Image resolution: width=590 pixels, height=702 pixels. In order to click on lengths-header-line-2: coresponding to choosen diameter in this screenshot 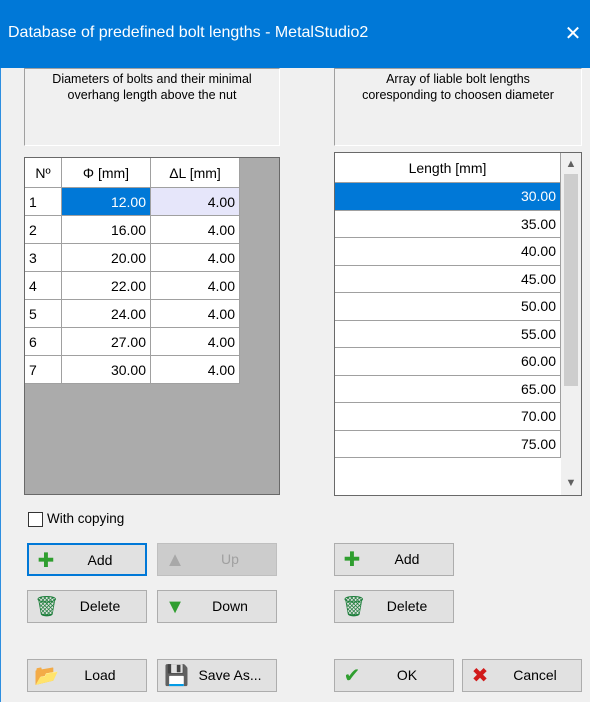, I will do `click(458, 95)`.